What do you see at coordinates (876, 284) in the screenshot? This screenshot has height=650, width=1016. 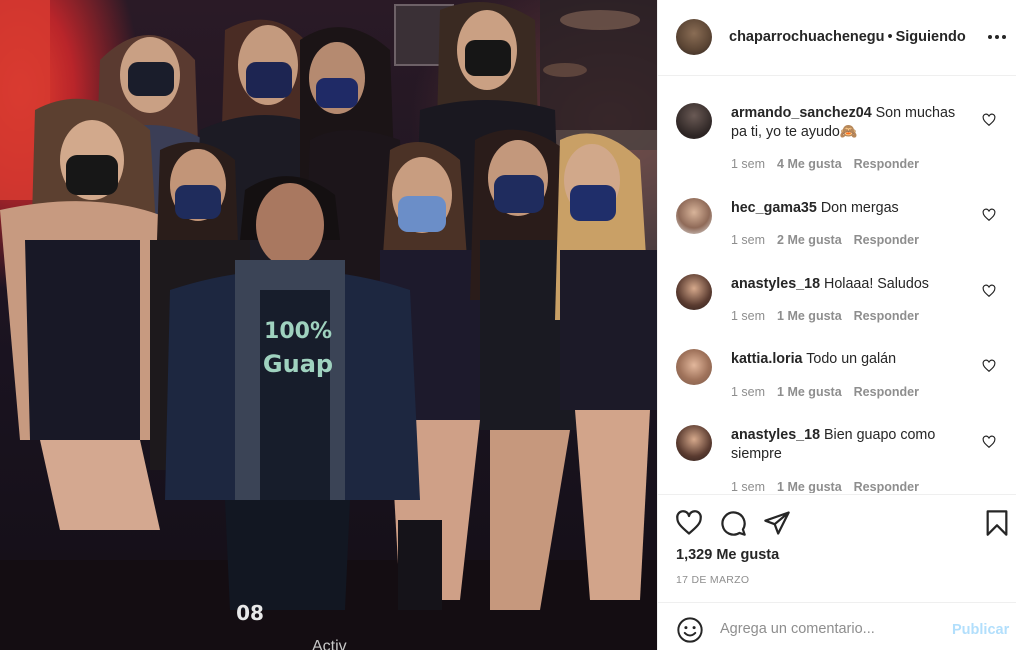 I see `comment-body: Holaaa! Saludos` at bounding box center [876, 284].